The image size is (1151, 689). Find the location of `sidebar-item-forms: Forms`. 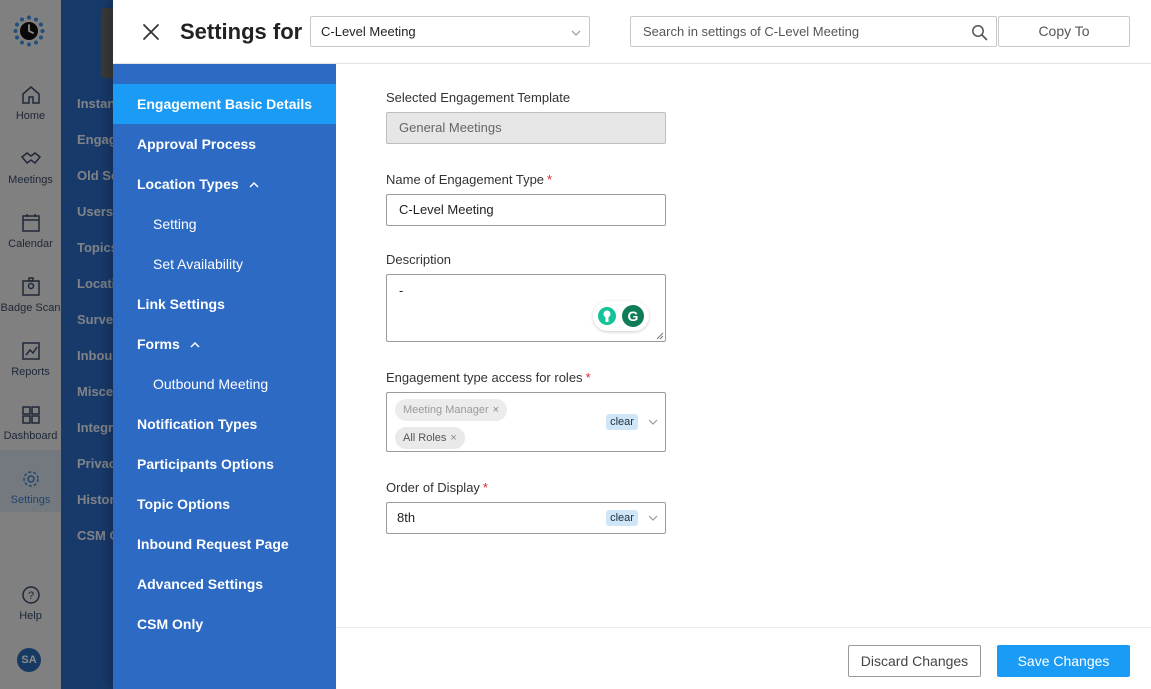

sidebar-item-forms: Forms is located at coordinates (224, 344).